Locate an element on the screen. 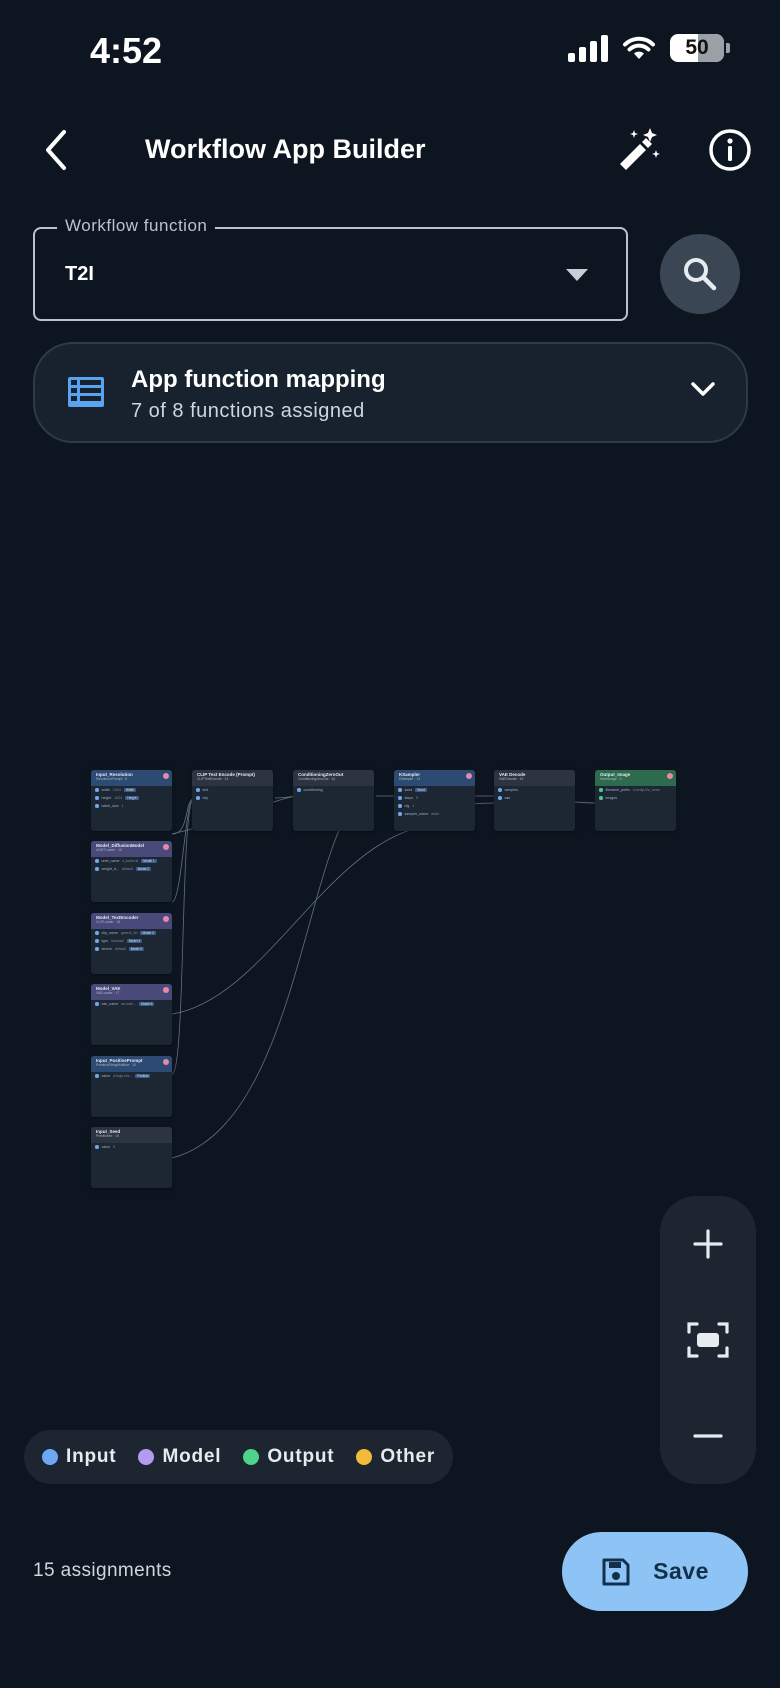 The height and width of the screenshot is (1688, 780). node-rows: vae_name ae.safe... Model 6 is located at coordinates (131, 1004).